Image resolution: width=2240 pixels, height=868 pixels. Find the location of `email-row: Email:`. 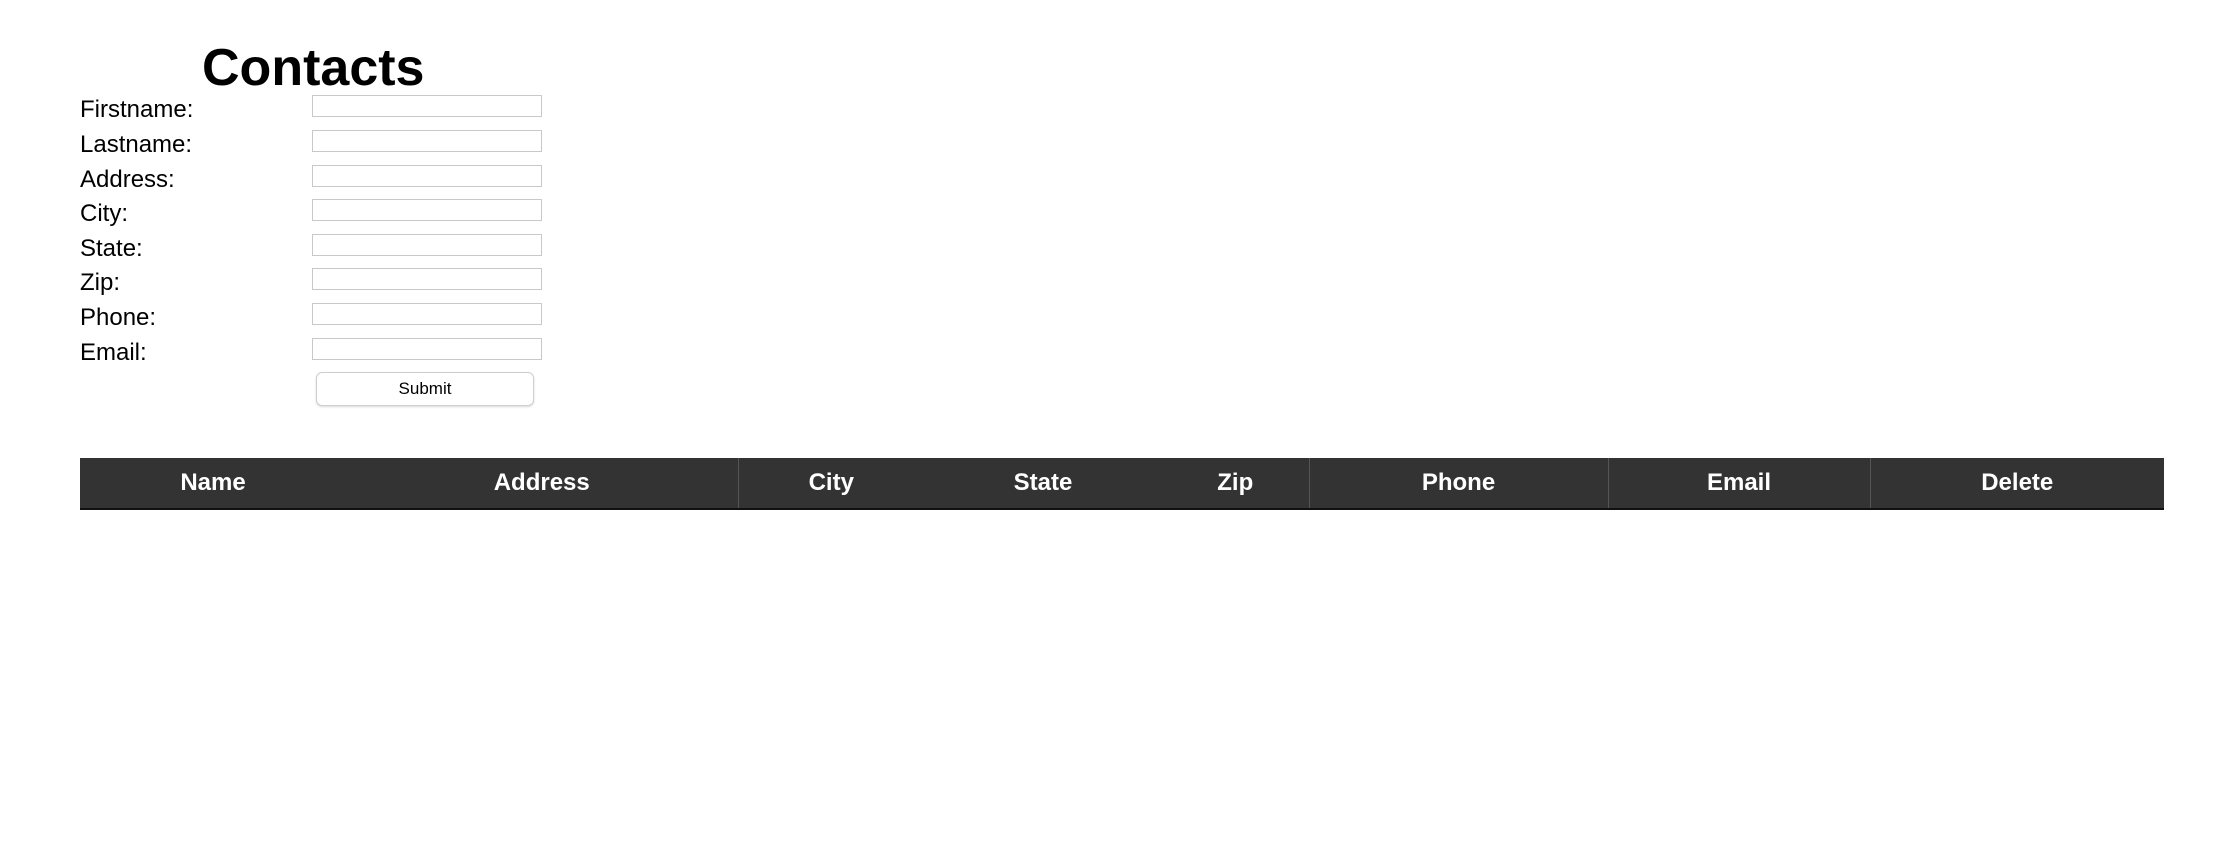

email-row: Email: is located at coordinates (340, 353).